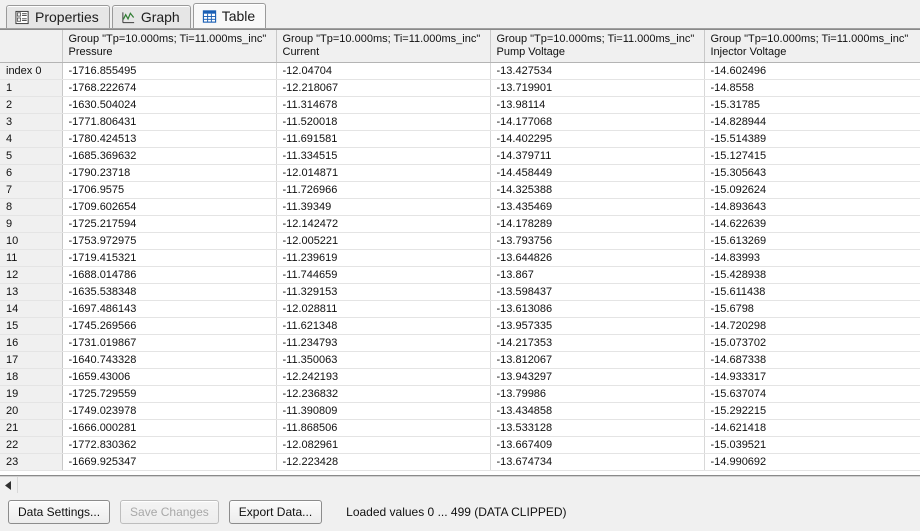  I want to click on row-index-cell: 23, so click(31, 462).